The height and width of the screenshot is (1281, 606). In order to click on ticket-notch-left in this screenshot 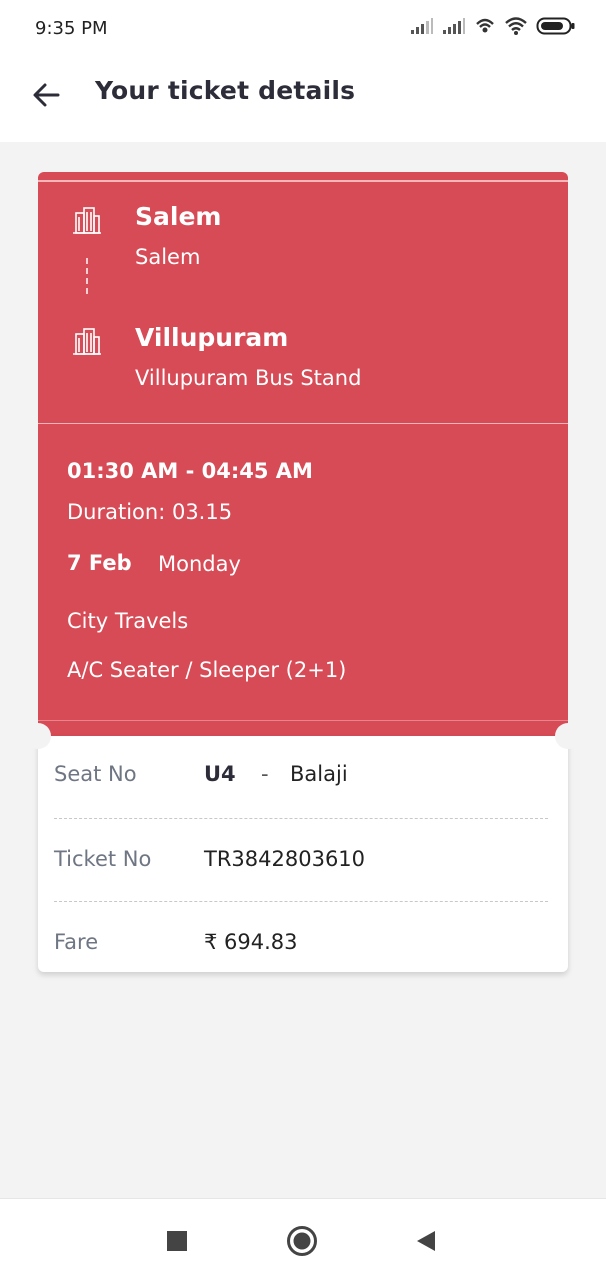, I will do `click(38, 736)`.